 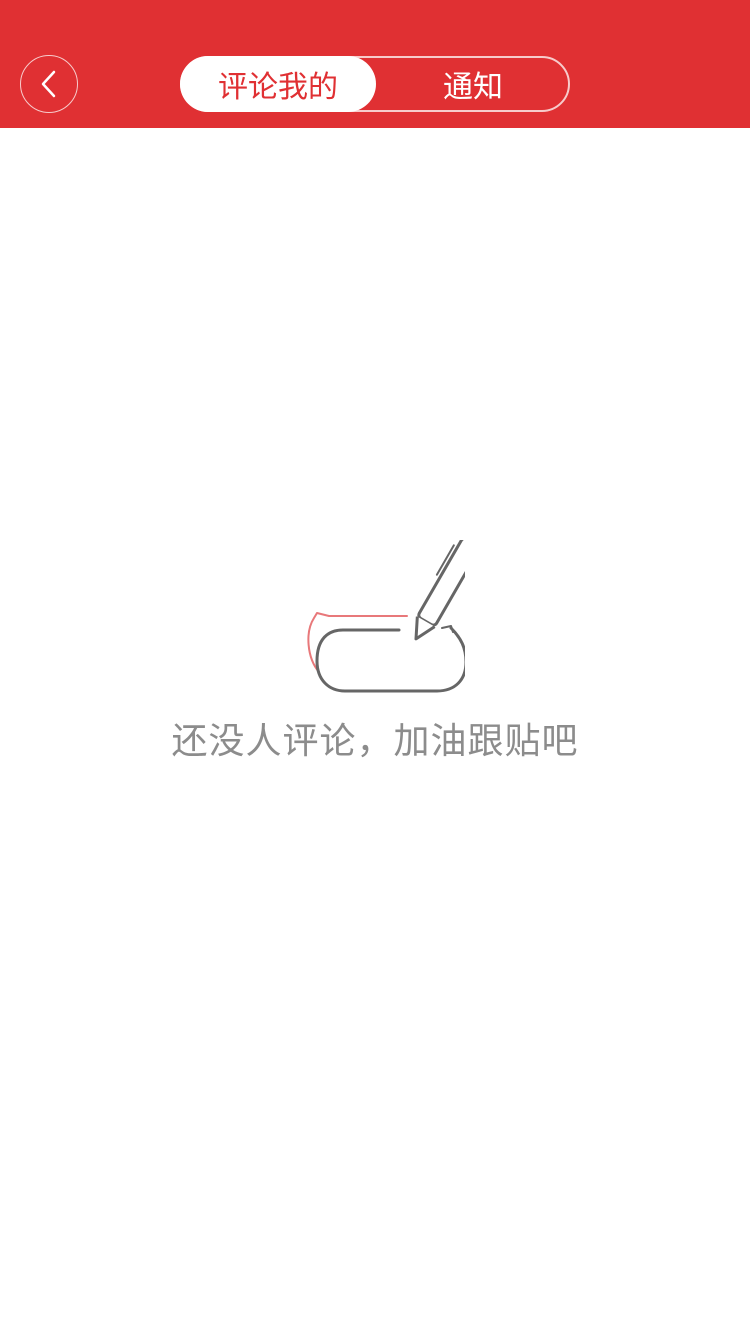 I want to click on tab-notifications: 通知, so click(x=473, y=84).